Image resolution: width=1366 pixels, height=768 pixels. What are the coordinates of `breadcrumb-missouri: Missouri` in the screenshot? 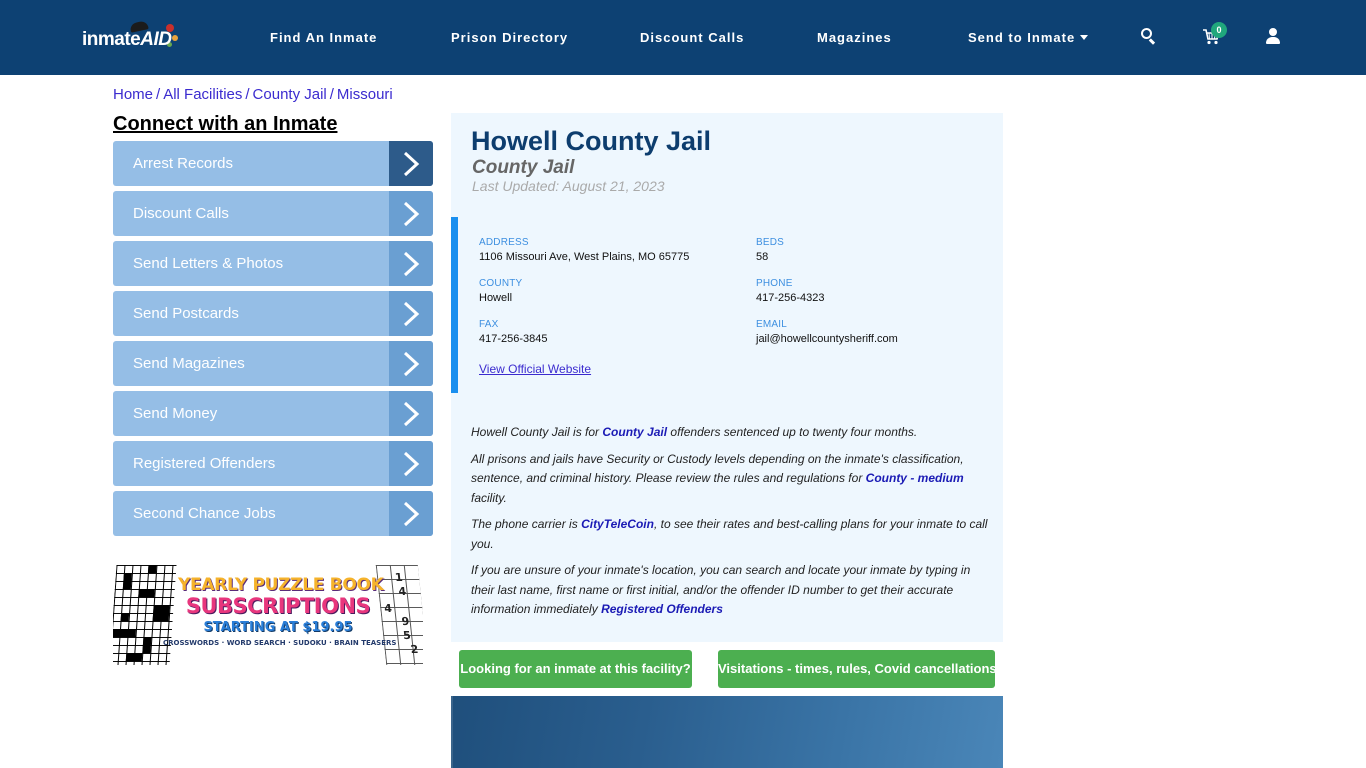 It's located at (365, 94).